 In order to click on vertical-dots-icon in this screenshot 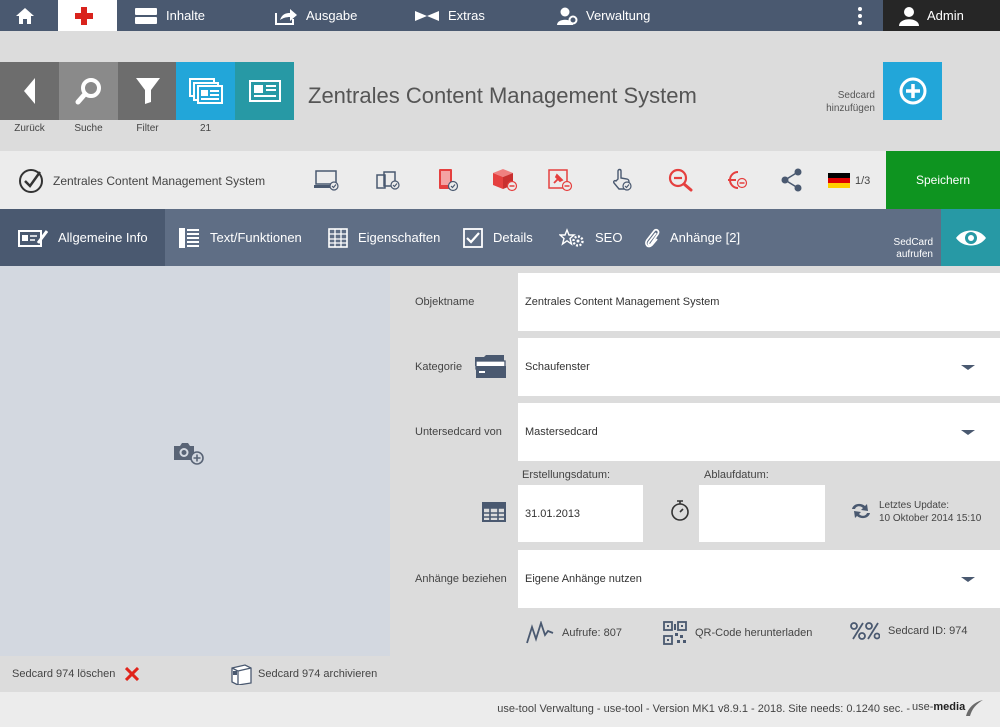, I will do `click(860, 15)`.